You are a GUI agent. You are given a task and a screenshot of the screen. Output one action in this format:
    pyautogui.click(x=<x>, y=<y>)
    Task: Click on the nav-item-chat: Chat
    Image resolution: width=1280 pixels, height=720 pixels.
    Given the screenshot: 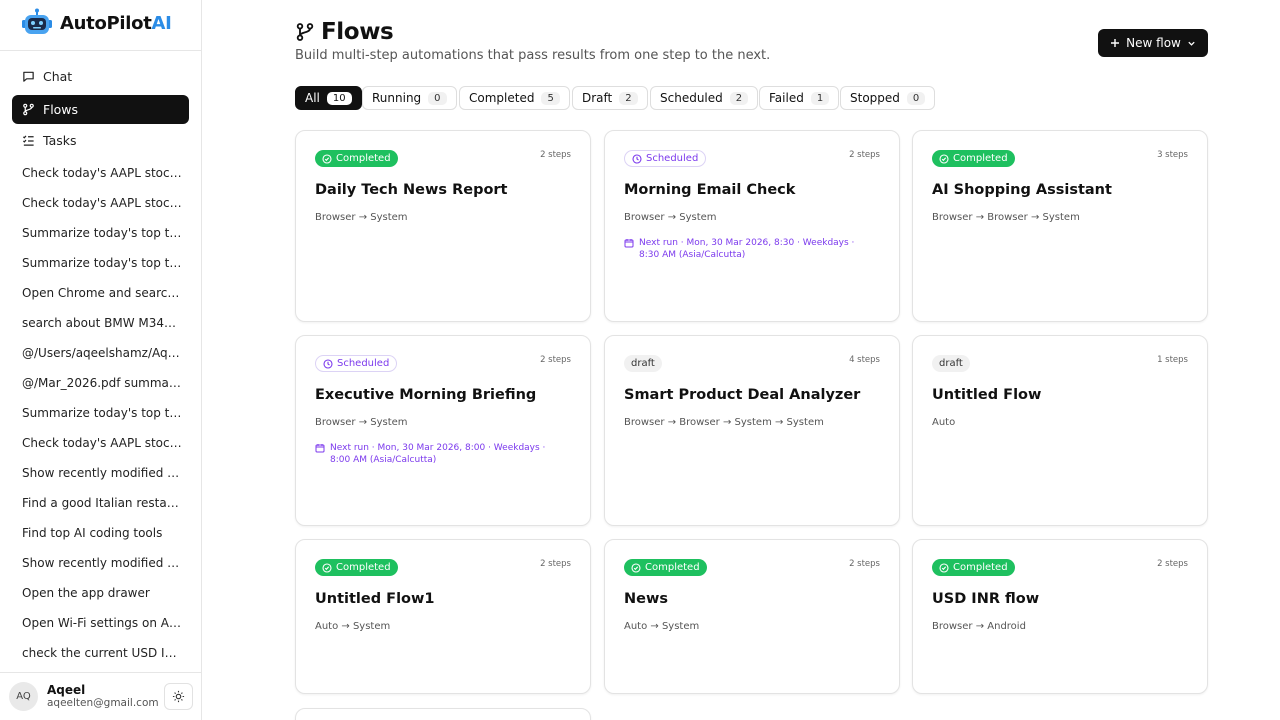 What is the action you would take?
    pyautogui.click(x=100, y=76)
    